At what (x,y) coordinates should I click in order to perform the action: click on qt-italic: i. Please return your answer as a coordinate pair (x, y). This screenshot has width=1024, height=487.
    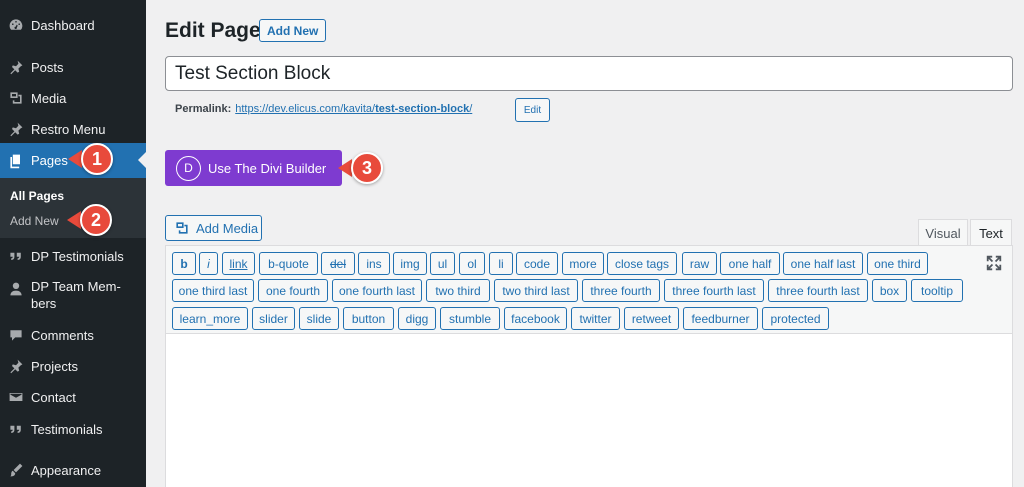
    Looking at the image, I should click on (208, 263).